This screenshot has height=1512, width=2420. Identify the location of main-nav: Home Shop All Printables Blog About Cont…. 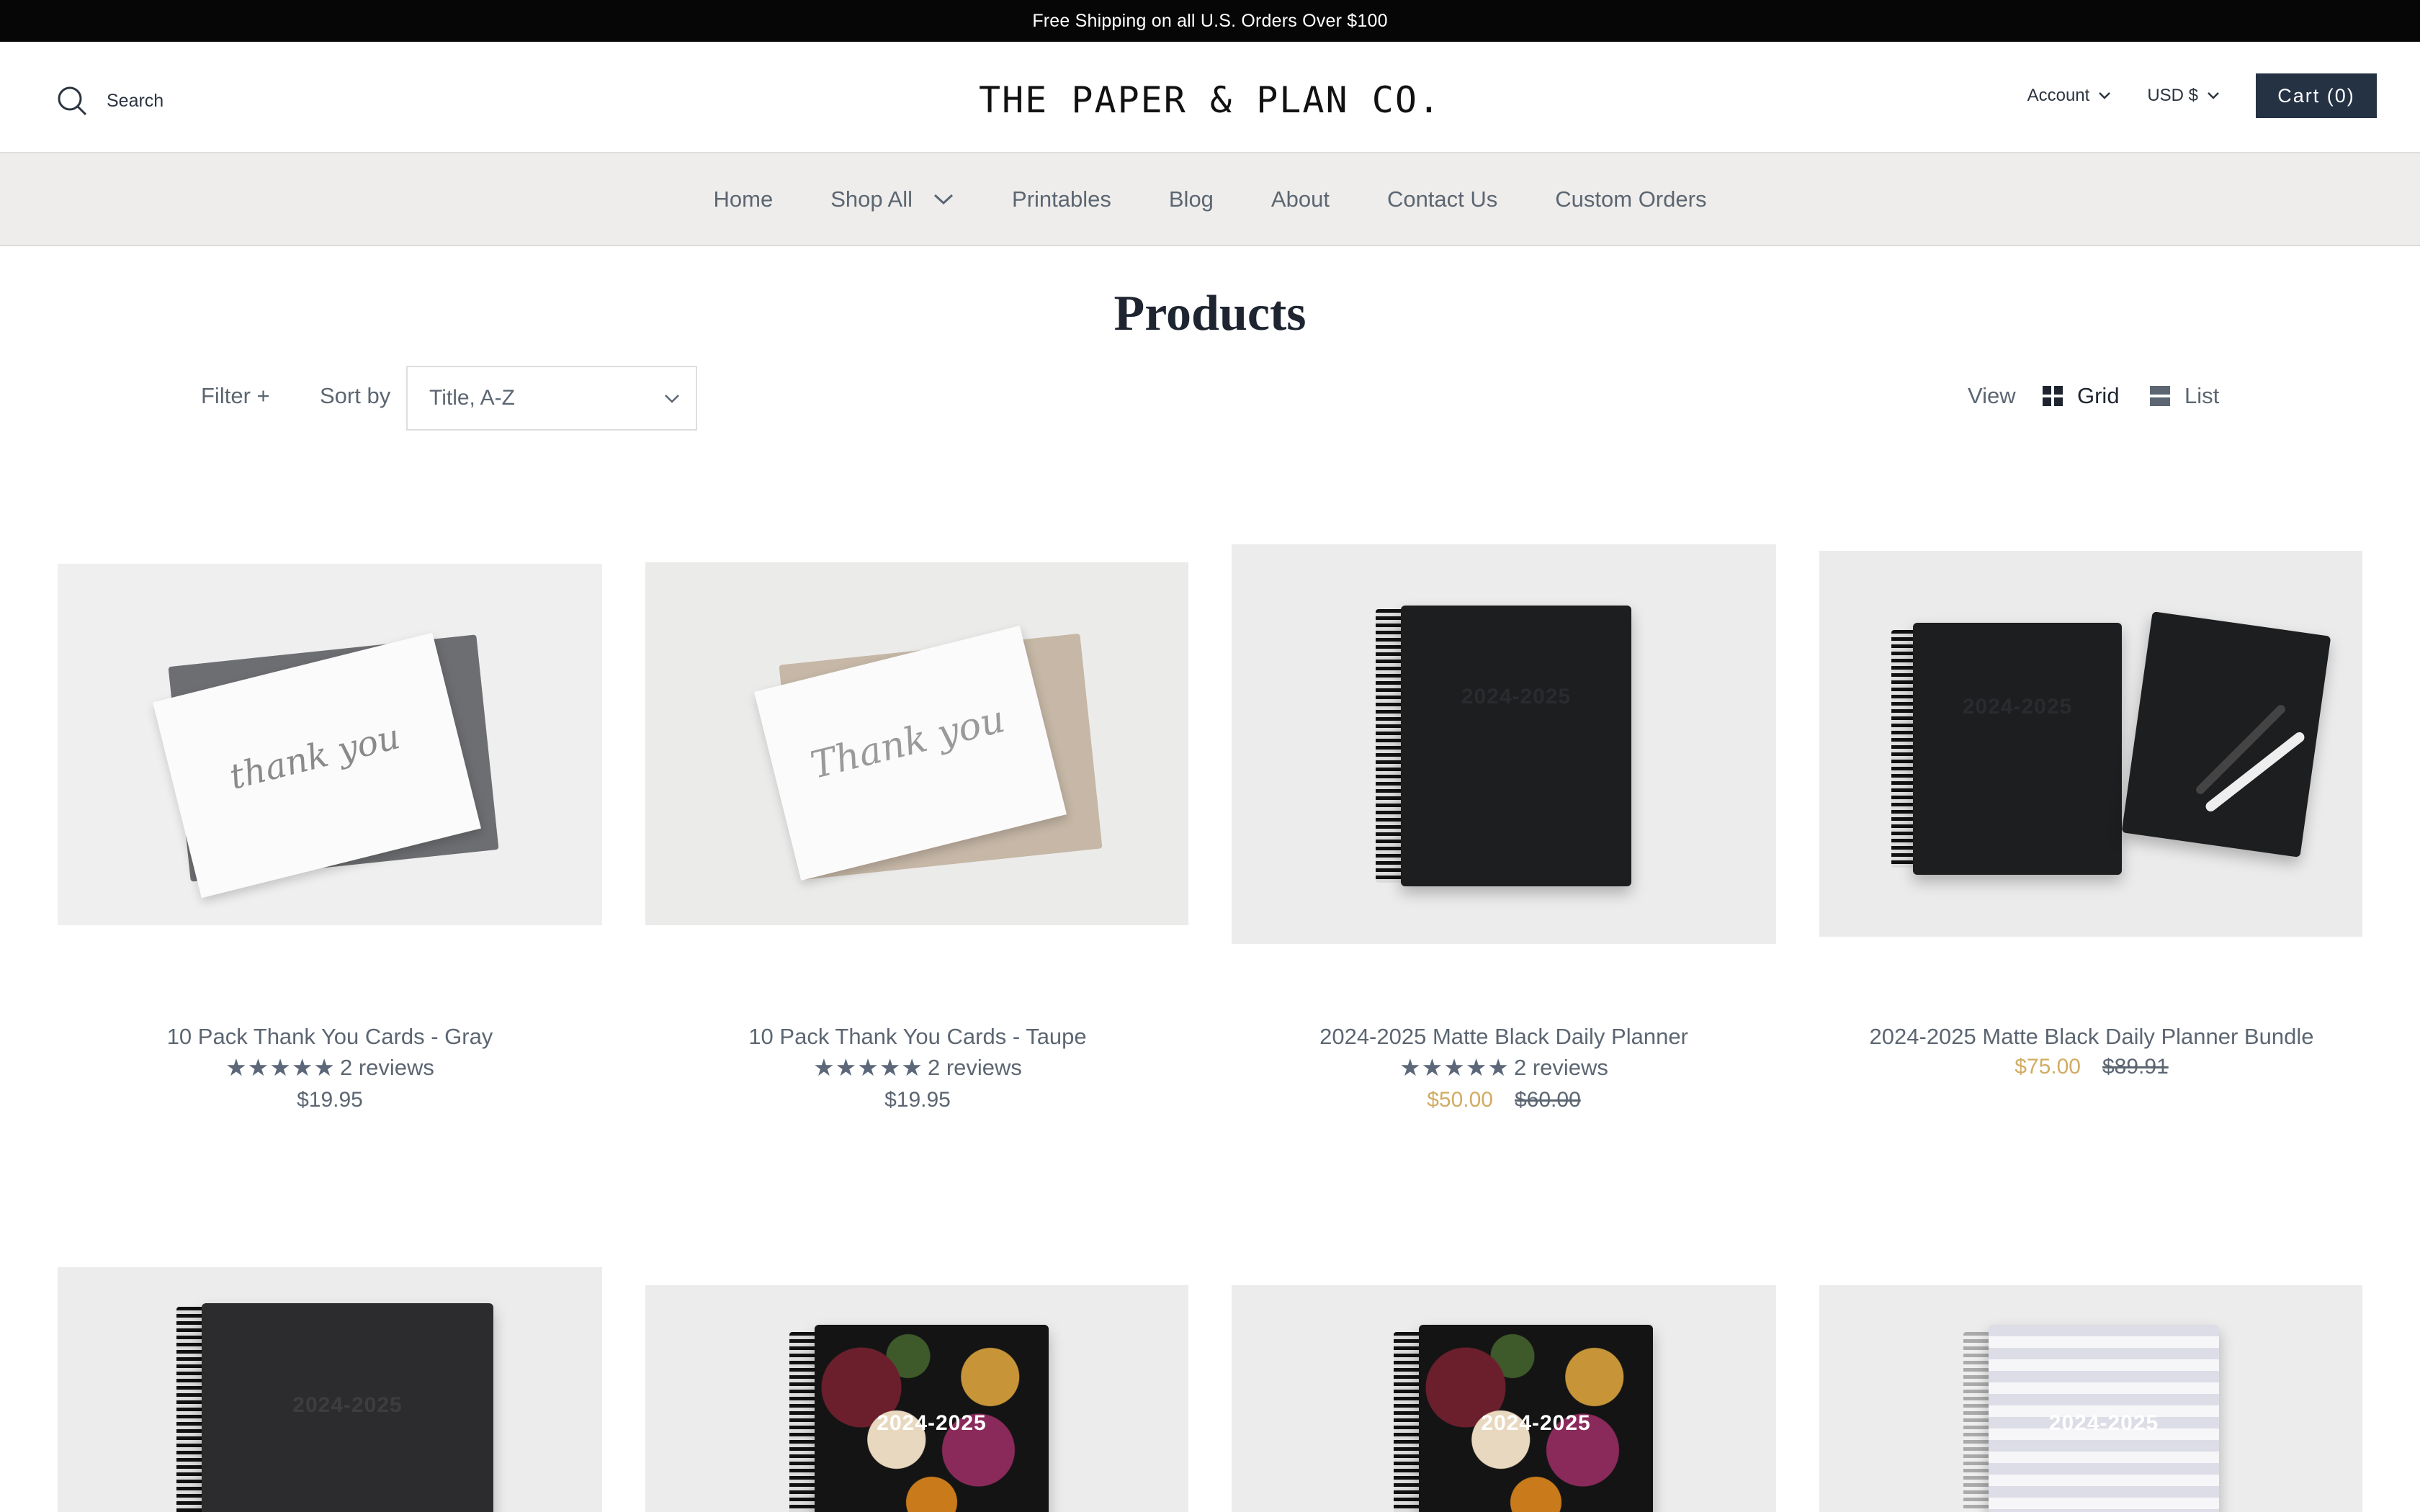
(1210, 199).